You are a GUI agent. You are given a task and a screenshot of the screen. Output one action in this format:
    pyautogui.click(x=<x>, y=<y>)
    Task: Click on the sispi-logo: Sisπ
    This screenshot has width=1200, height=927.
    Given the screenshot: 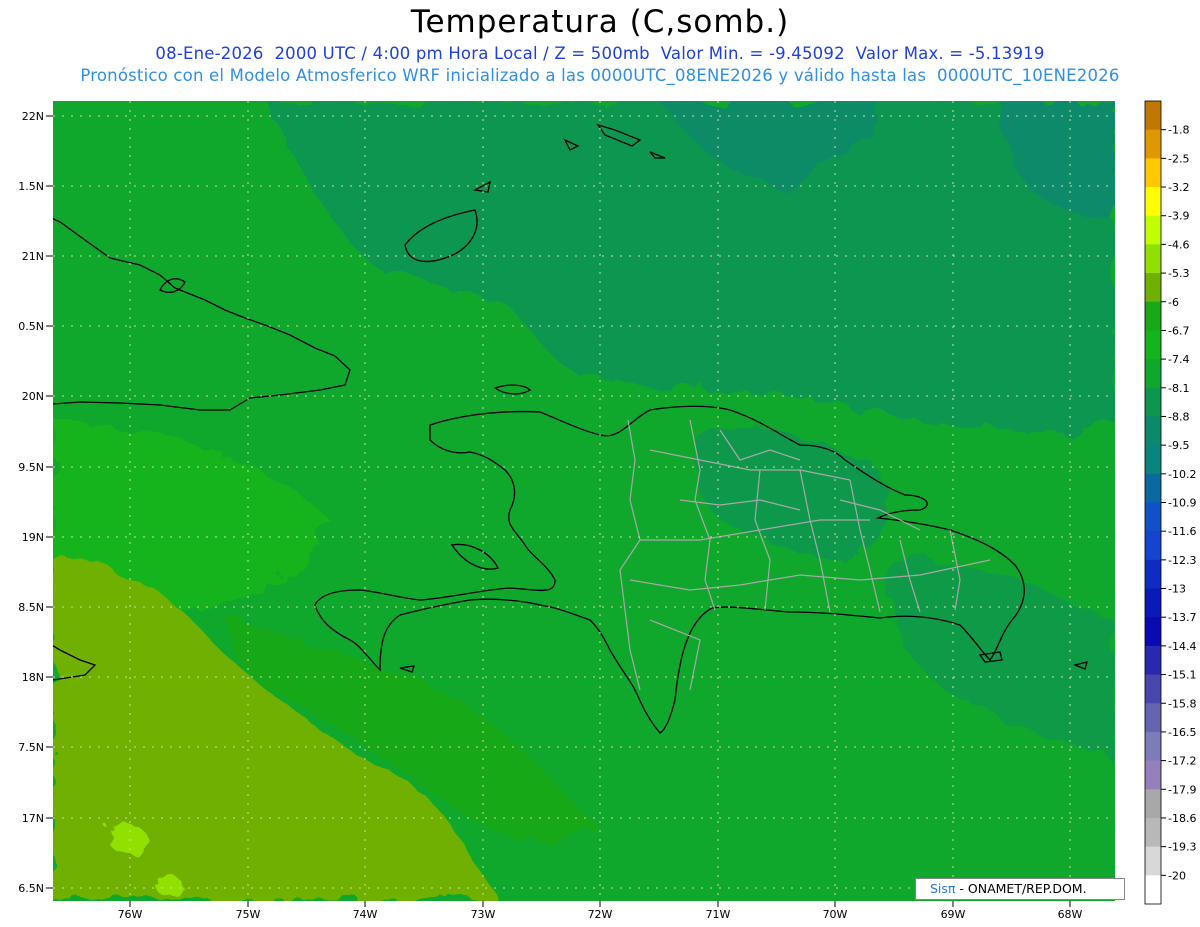 What is the action you would take?
    pyautogui.click(x=943, y=888)
    